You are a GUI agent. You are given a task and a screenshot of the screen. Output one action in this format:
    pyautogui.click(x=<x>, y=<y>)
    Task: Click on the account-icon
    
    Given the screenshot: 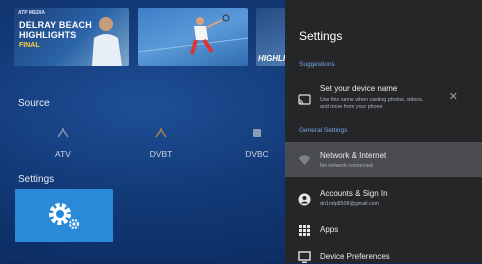 What is the action you would take?
    pyautogui.click(x=304, y=199)
    